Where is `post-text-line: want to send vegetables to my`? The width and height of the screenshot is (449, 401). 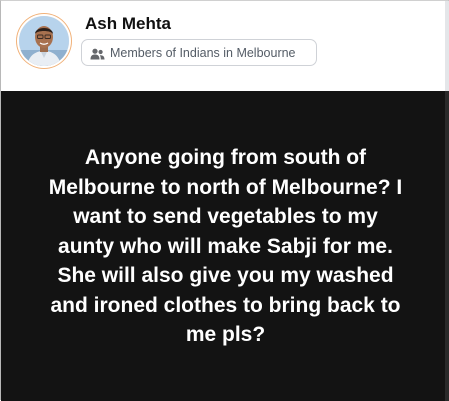 post-text-line: want to send vegetables to my is located at coordinates (225, 216).